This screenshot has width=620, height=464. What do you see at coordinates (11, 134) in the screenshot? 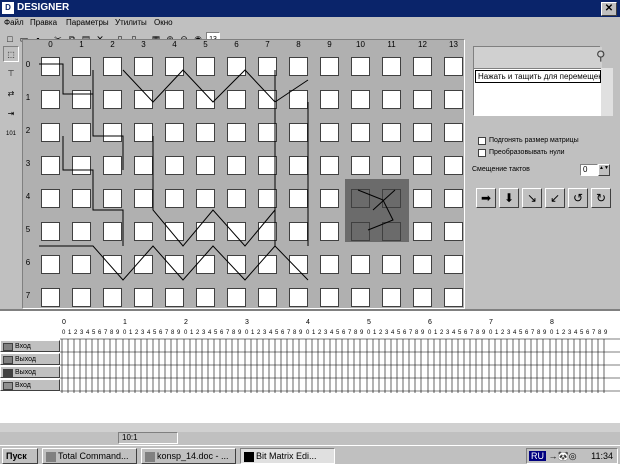
I see `bits-tool-icon: 101` at bounding box center [11, 134].